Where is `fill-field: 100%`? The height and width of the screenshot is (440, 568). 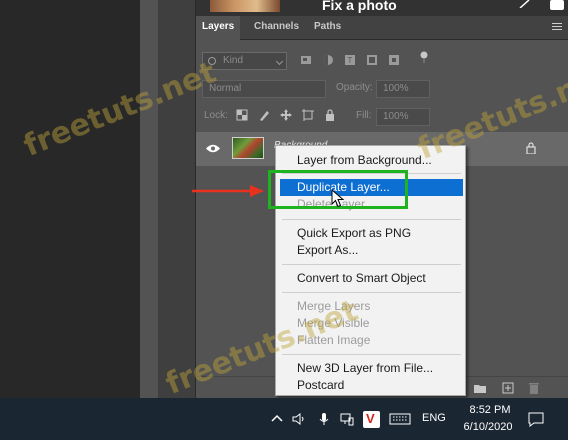
fill-field: 100% is located at coordinates (403, 117).